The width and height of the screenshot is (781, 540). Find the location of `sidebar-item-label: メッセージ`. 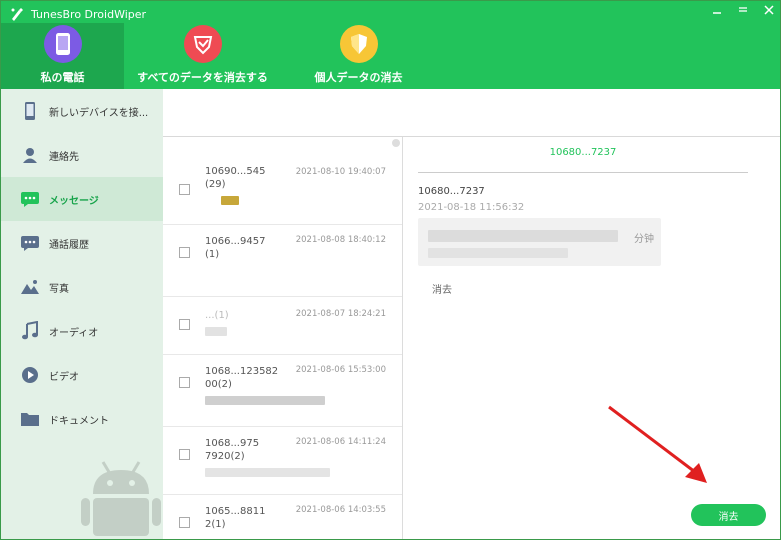

sidebar-item-label: メッセージ is located at coordinates (74, 201).